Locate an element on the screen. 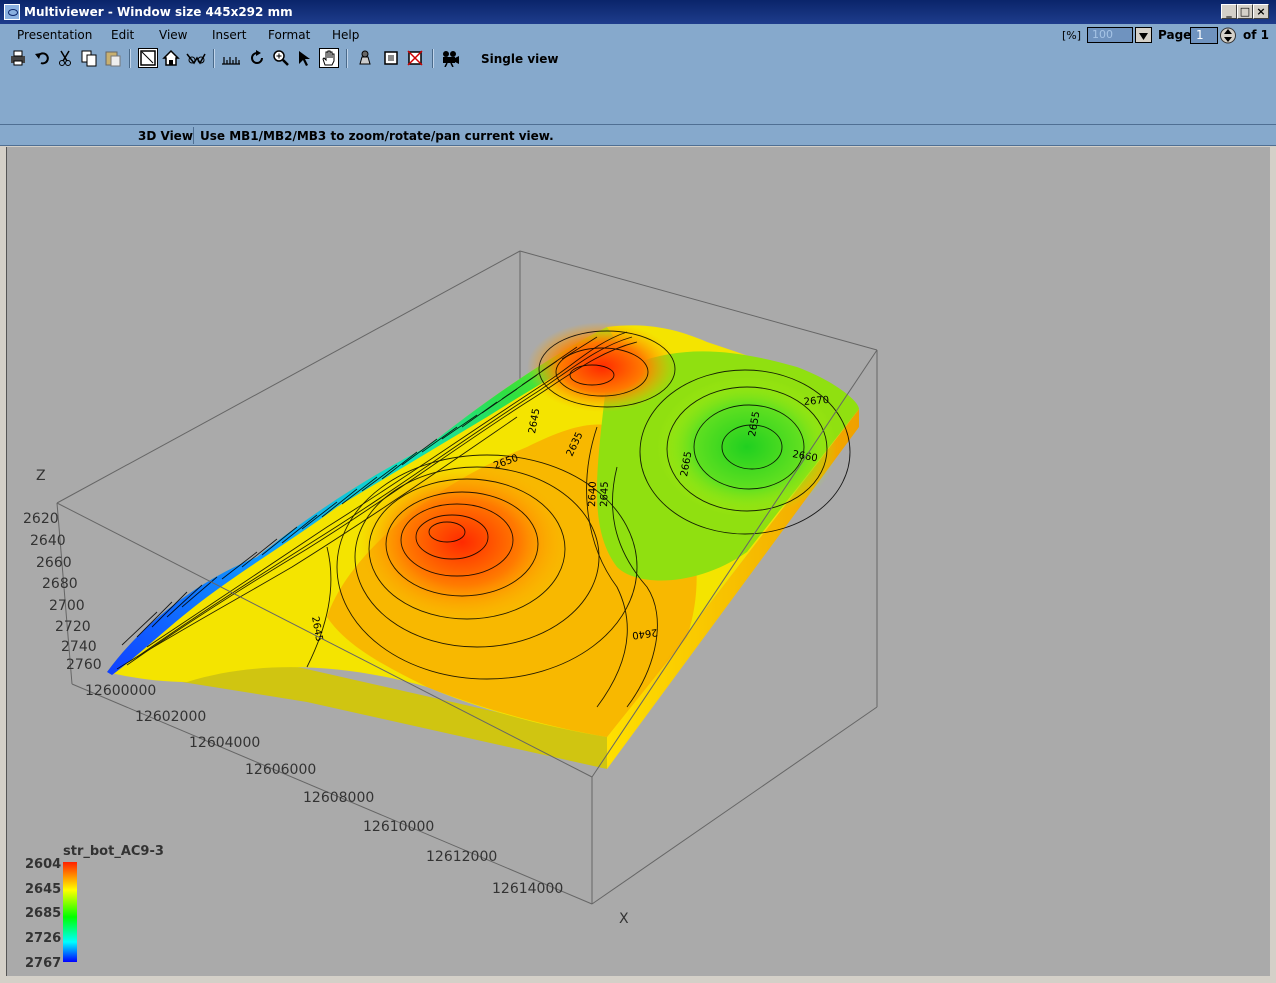 This screenshot has height=983, width=1276. hand-icon is located at coordinates (328, 58).